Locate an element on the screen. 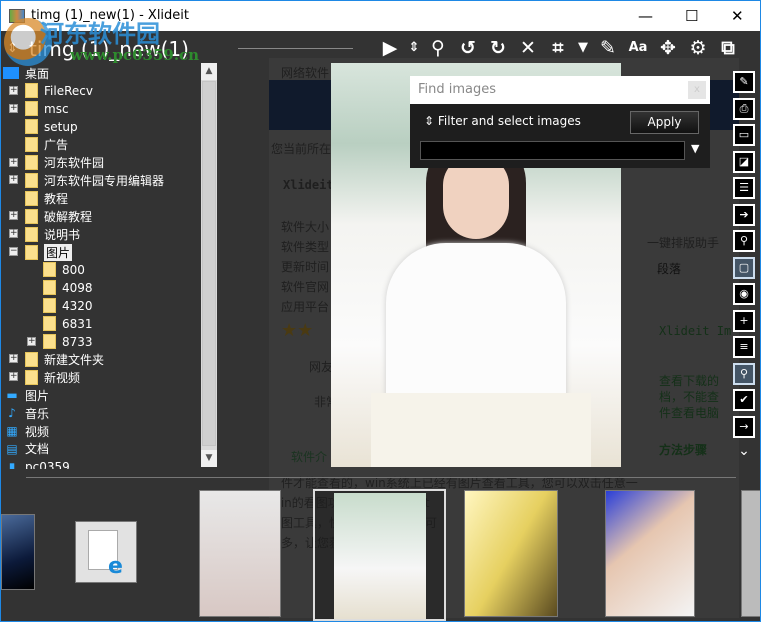 The image size is (761, 622). documents-icon: ▤ is located at coordinates (12, 448).